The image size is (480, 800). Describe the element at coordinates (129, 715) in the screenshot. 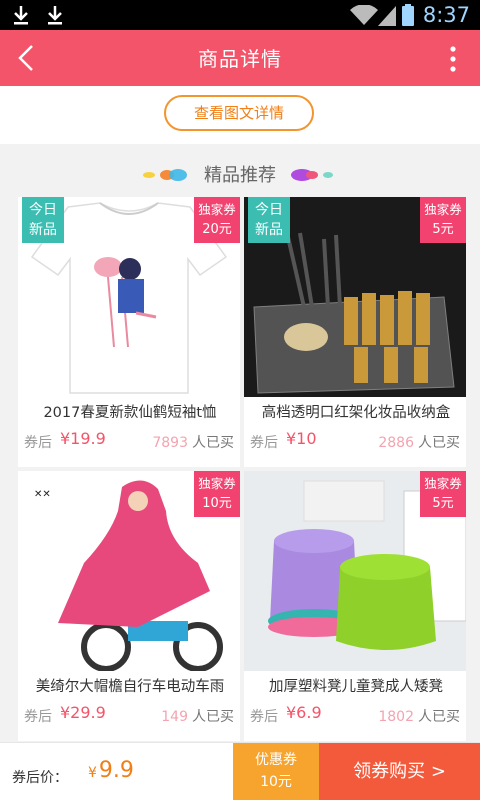

I see `price-row: 券后 ¥29.9 149 人已买` at that location.